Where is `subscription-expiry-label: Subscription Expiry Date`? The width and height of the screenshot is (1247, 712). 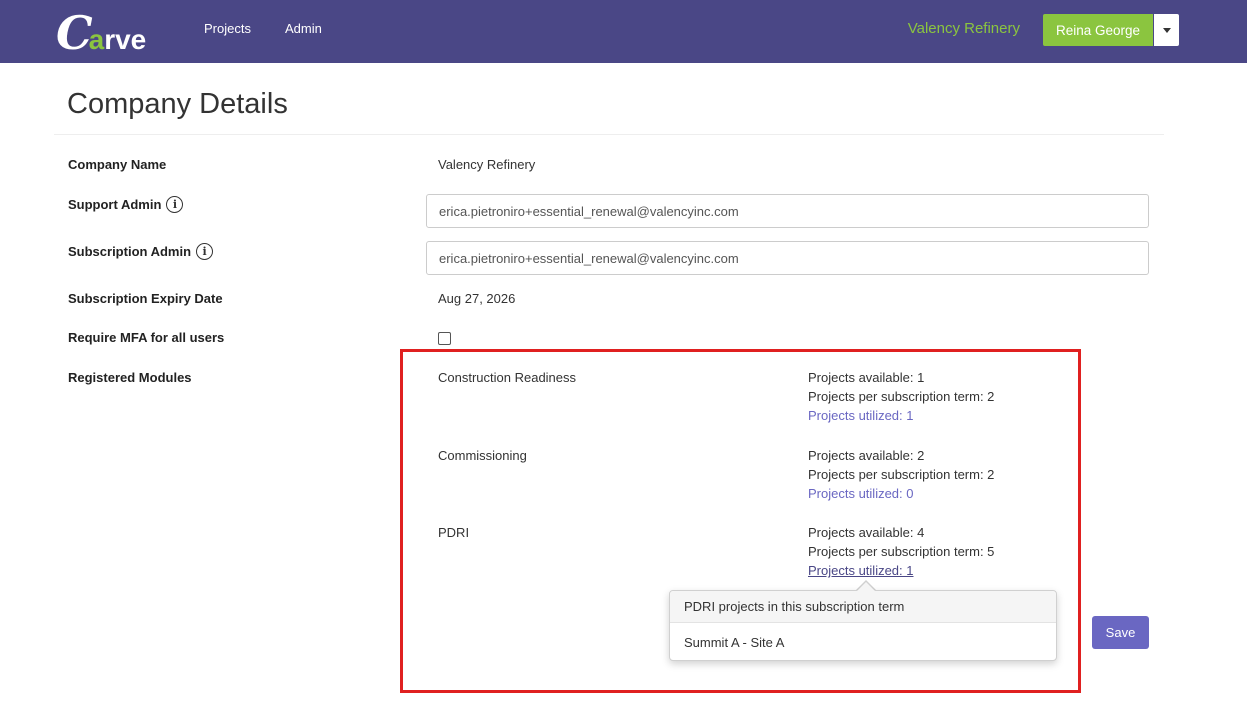 subscription-expiry-label: Subscription Expiry Date is located at coordinates (145, 298).